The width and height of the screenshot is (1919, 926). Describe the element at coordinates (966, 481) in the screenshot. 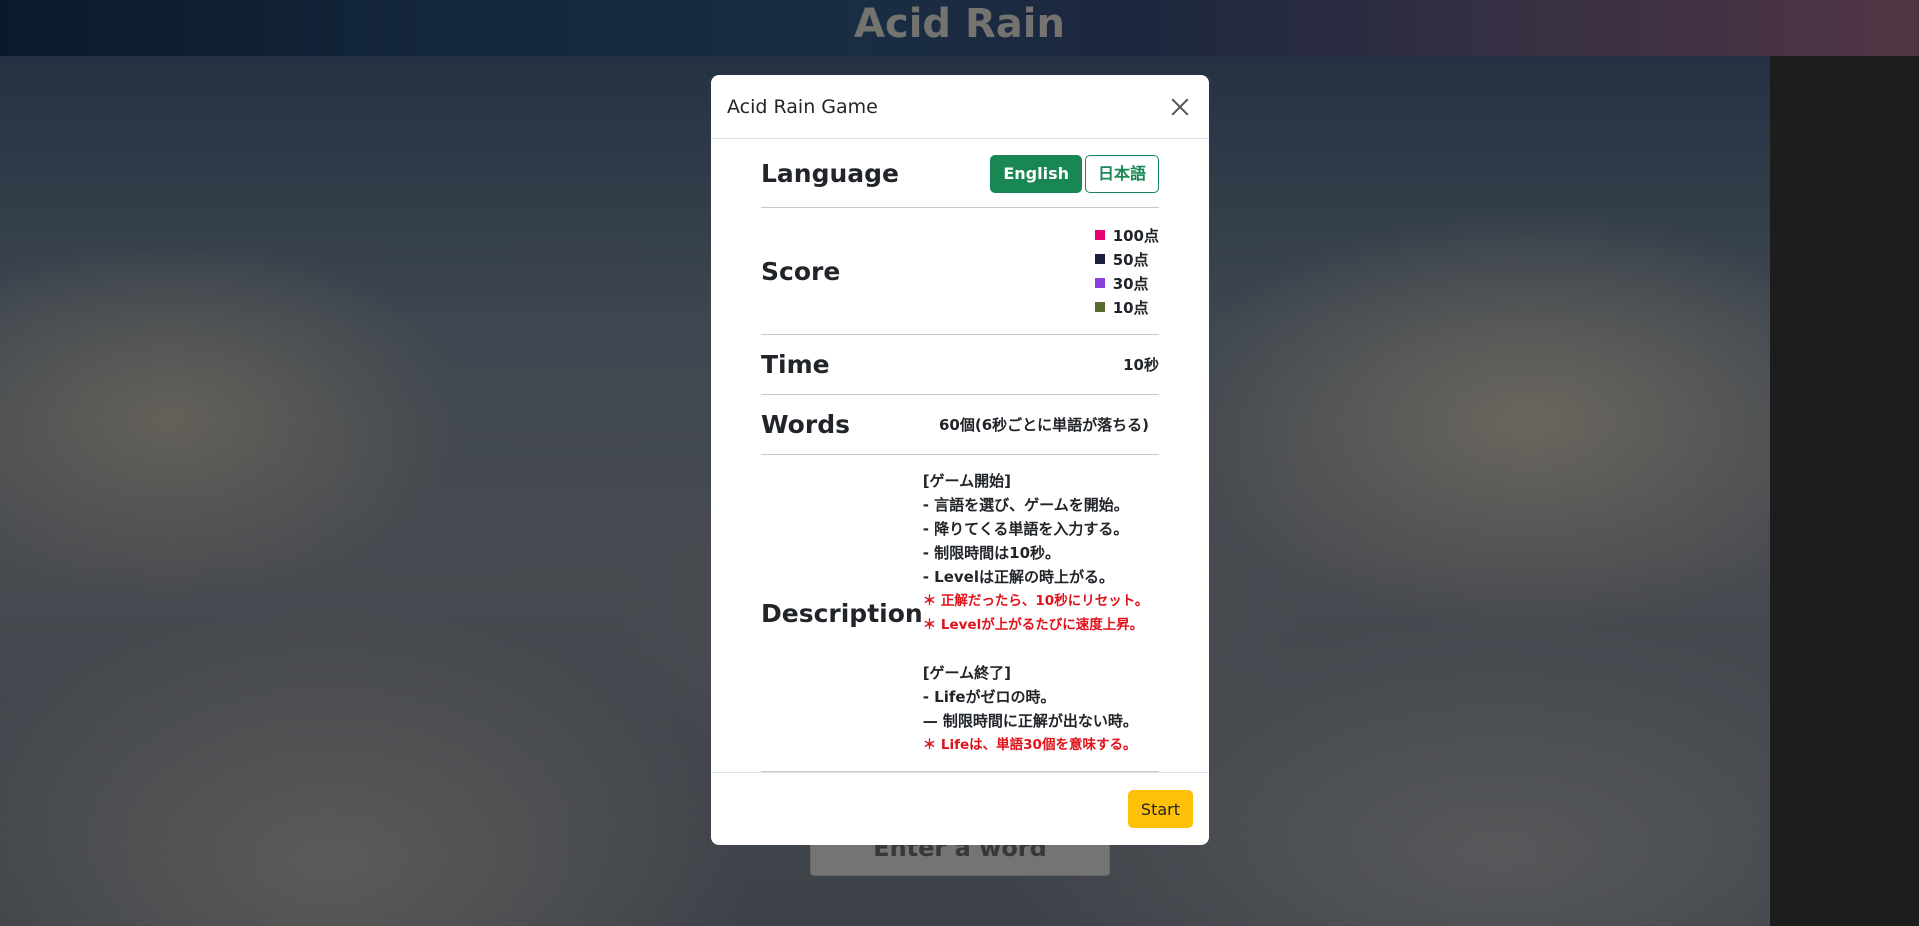

I see `start-heading: [ゲーム開始]` at that location.